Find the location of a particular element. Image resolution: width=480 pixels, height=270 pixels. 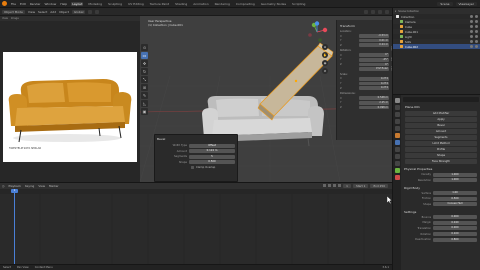

scene-selector: Scene is located at coordinates (445, 3).